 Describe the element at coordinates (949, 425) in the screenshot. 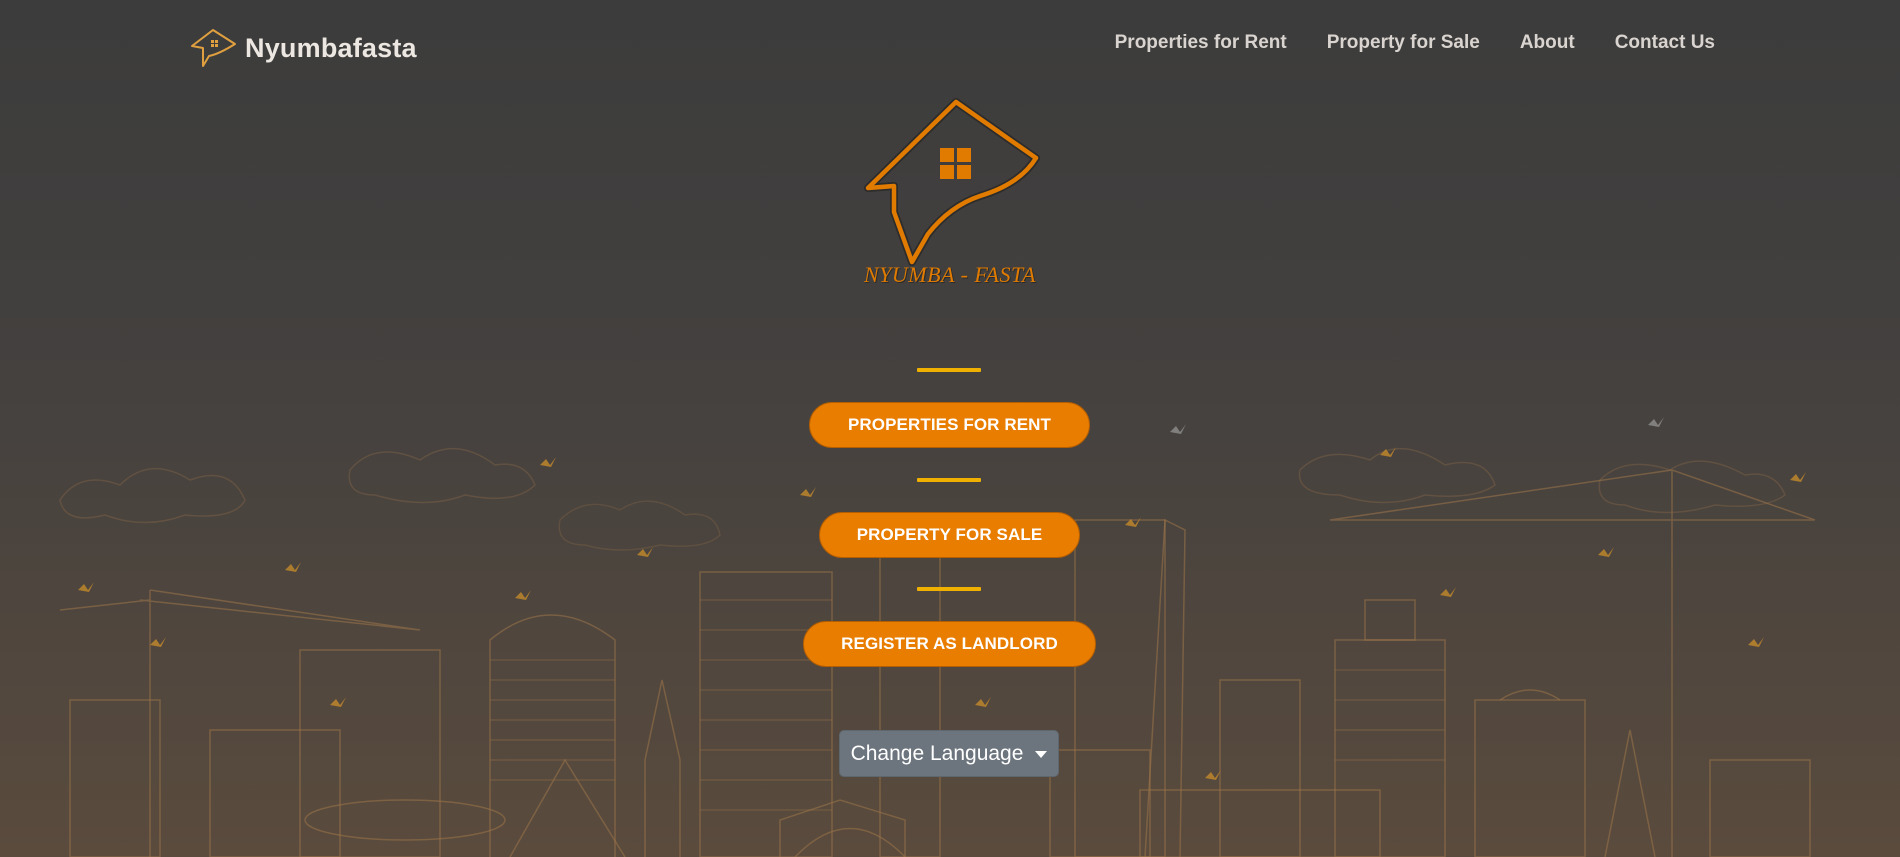

I see `properties-for-rent-button: PROPERTIES FOR RENT` at that location.